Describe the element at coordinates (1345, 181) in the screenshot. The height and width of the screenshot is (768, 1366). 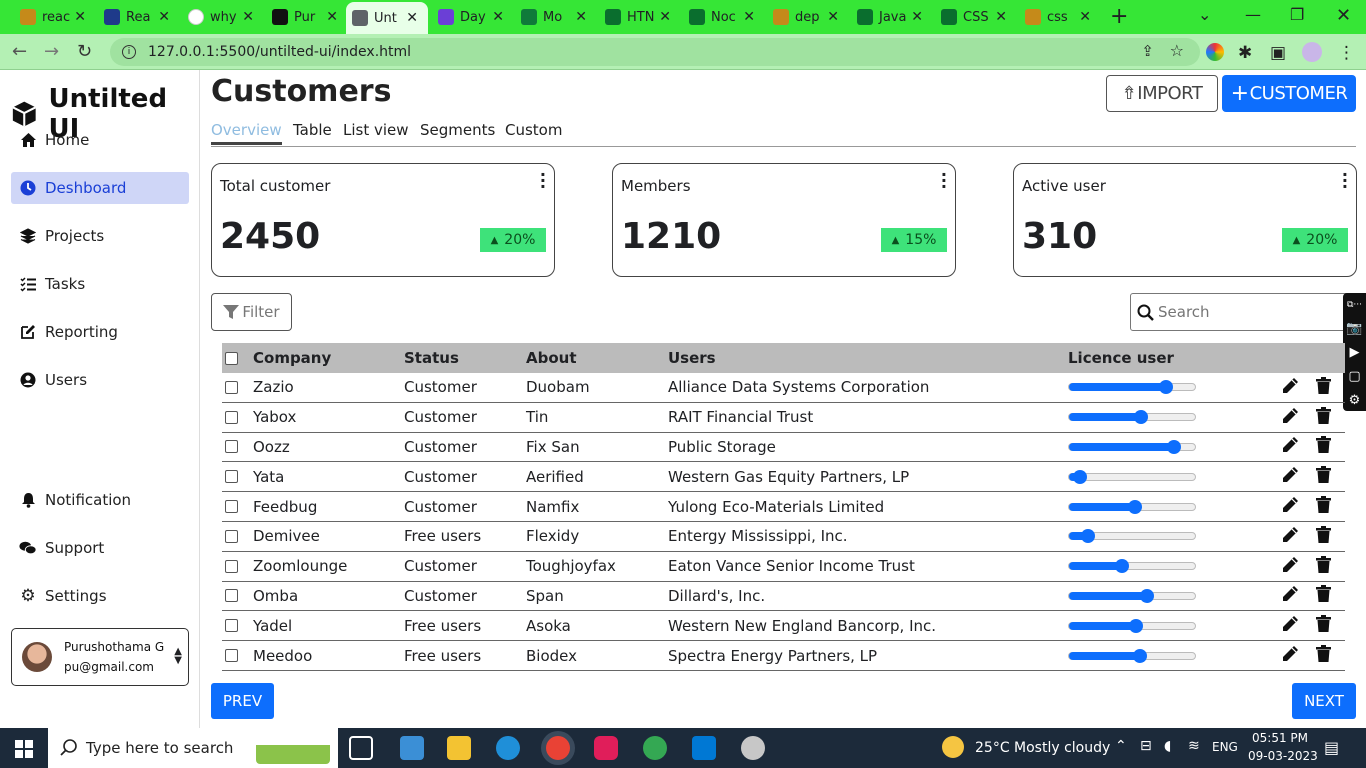
I see `kebab-menu-icon: · · ·` at that location.